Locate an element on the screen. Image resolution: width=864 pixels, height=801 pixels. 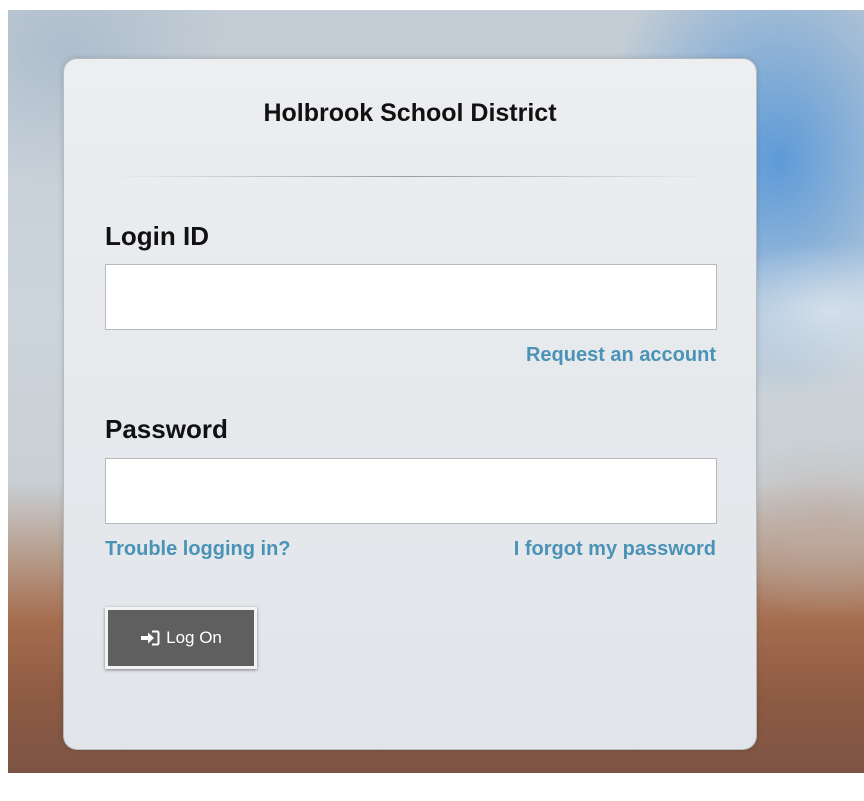
title-divider is located at coordinates (410, 176).